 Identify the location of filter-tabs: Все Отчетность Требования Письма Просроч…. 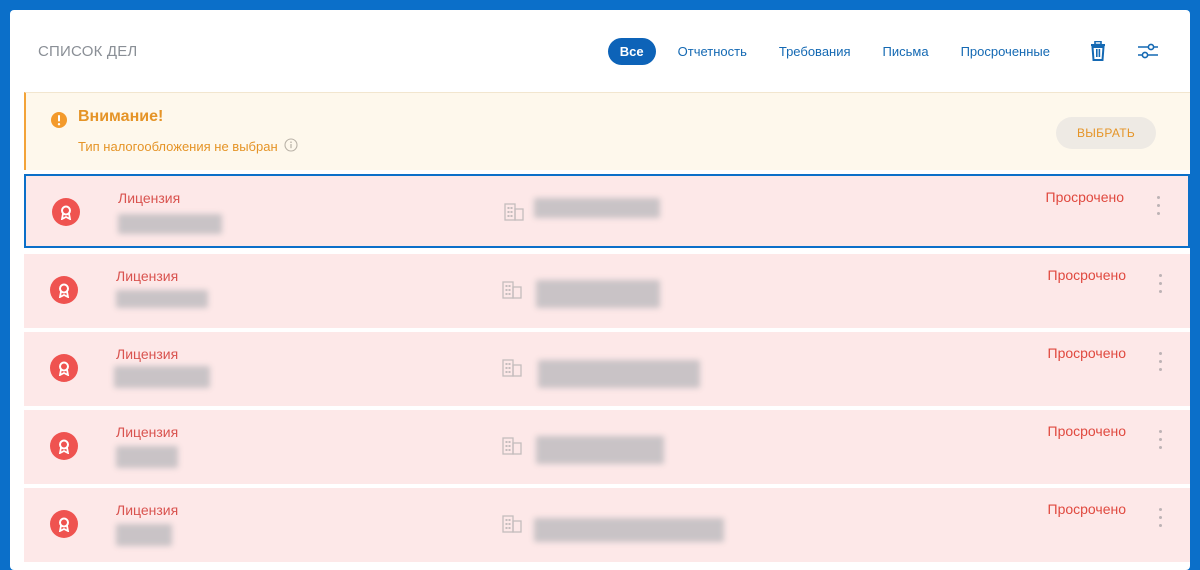
(833, 51).